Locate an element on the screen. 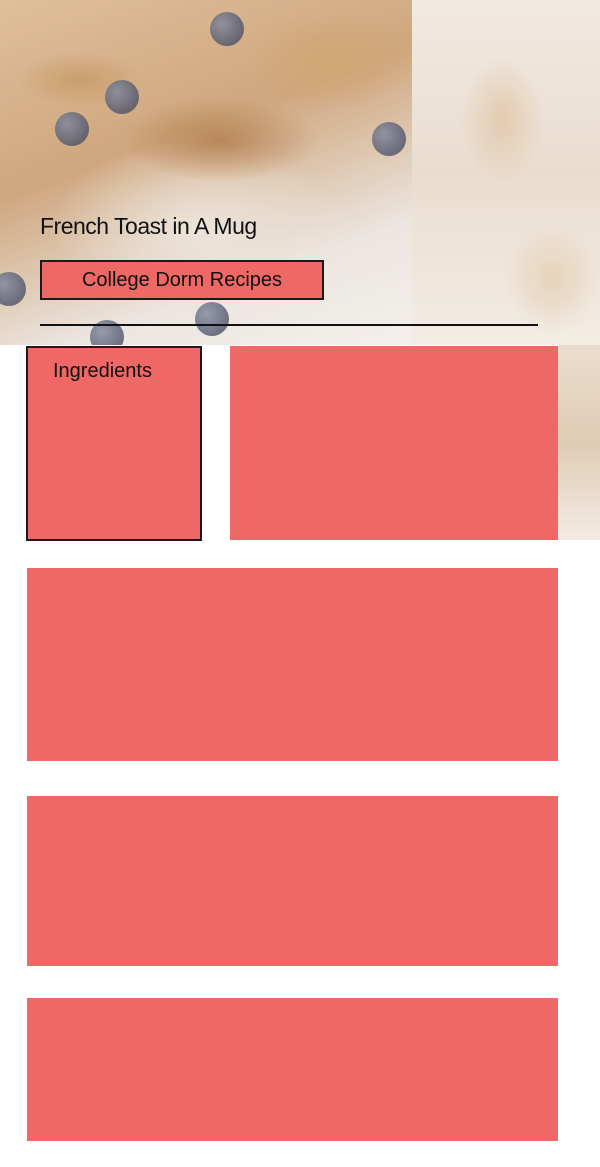 The image size is (600, 1167). header-divider is located at coordinates (289, 325).